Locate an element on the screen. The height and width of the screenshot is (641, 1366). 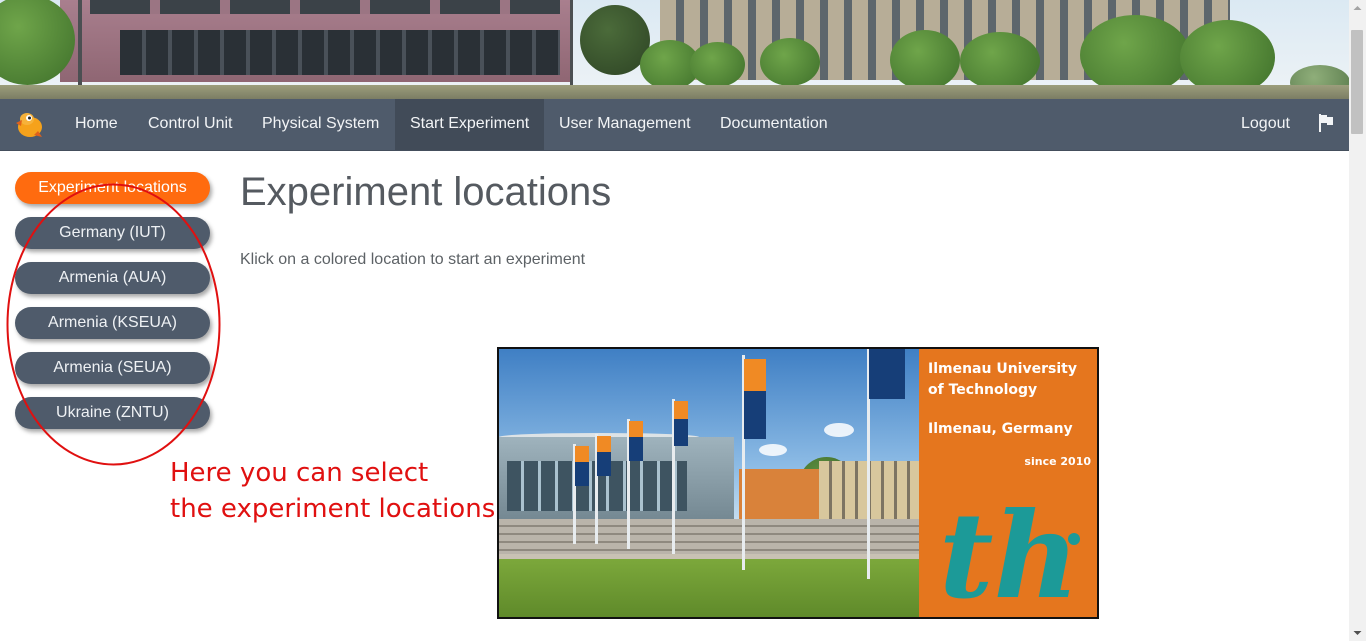
university-name-line-2: of Technology is located at coordinates (983, 390).